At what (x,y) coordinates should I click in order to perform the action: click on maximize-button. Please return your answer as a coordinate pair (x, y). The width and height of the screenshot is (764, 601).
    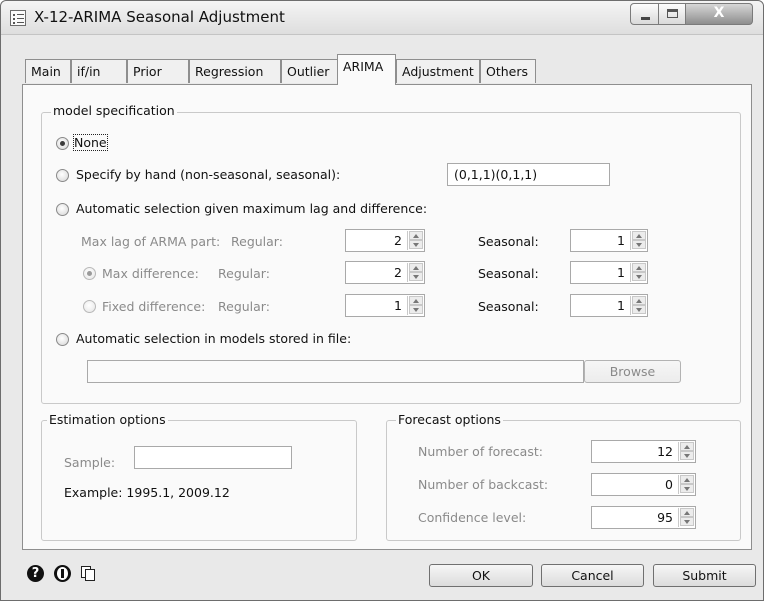
    Looking at the image, I should click on (672, 14).